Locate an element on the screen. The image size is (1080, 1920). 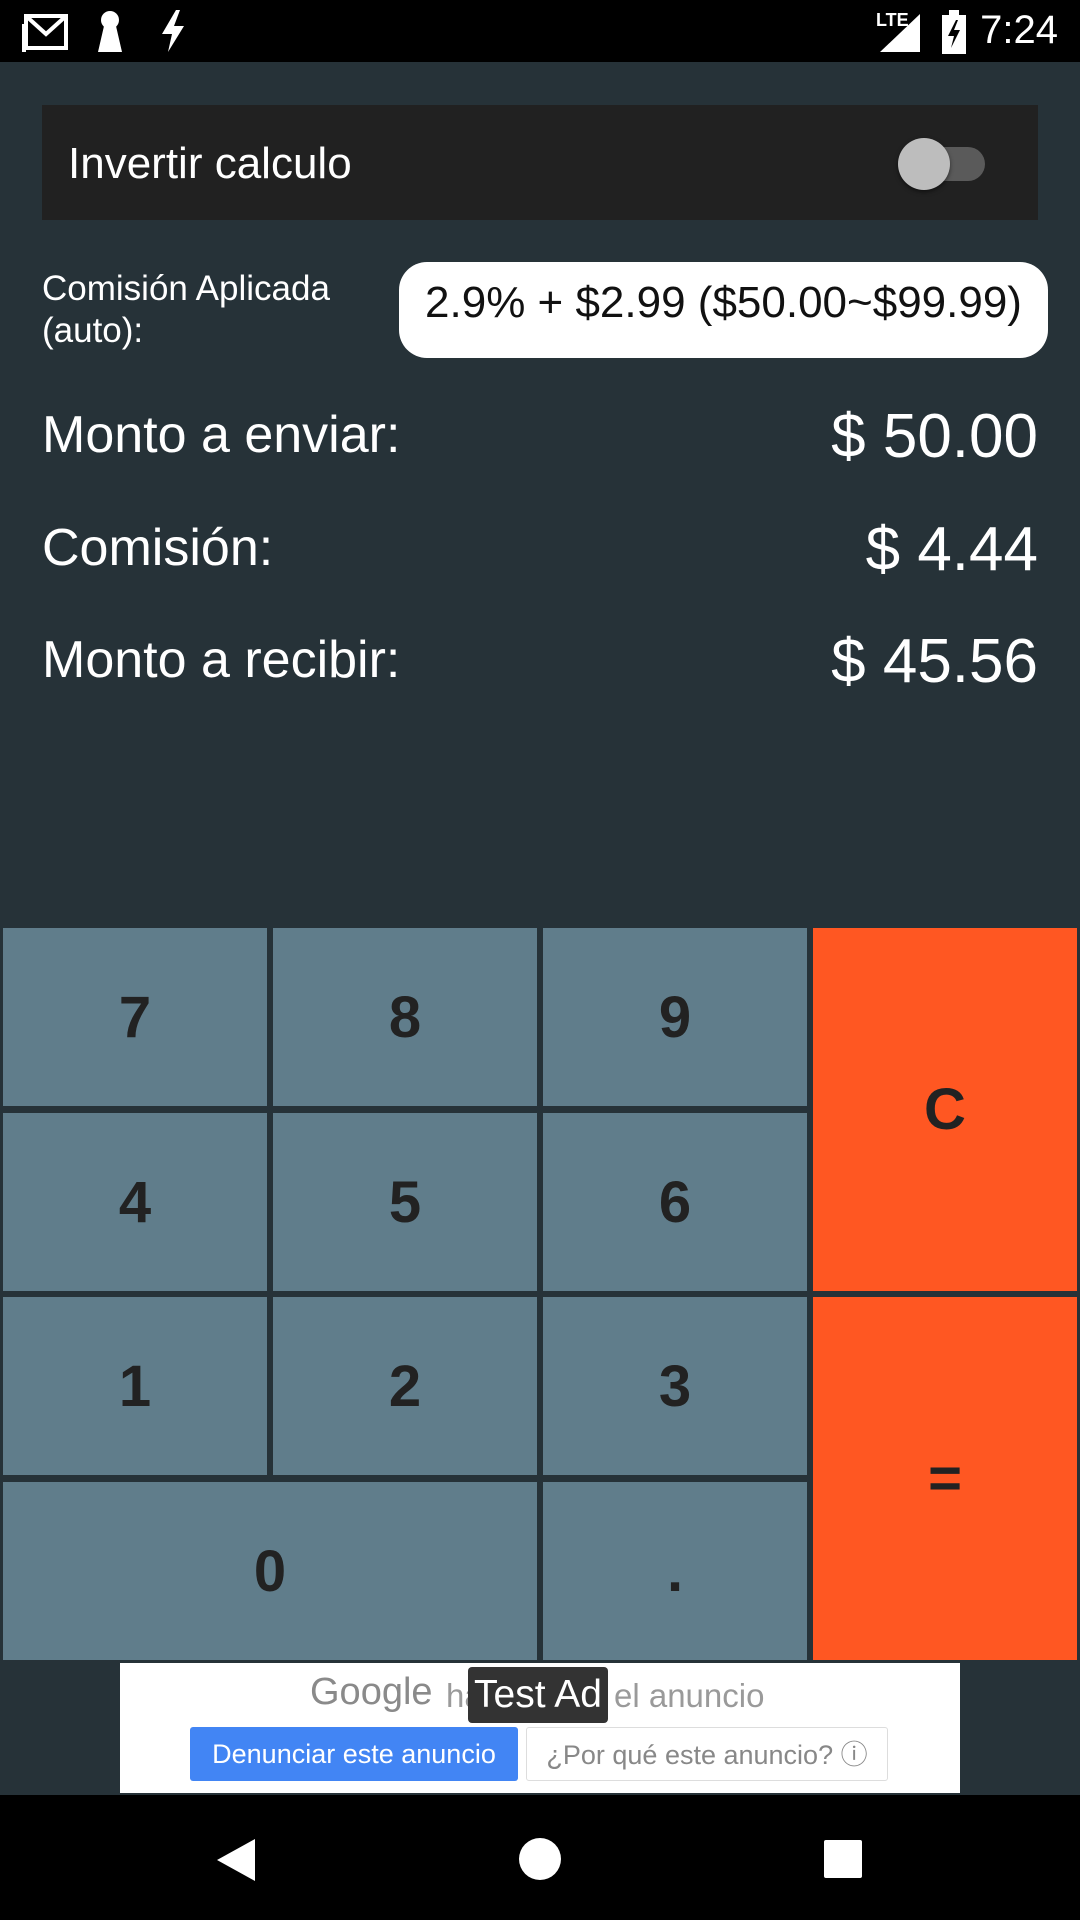
fee-amount-value: $ 4.44 is located at coordinates (951, 549).